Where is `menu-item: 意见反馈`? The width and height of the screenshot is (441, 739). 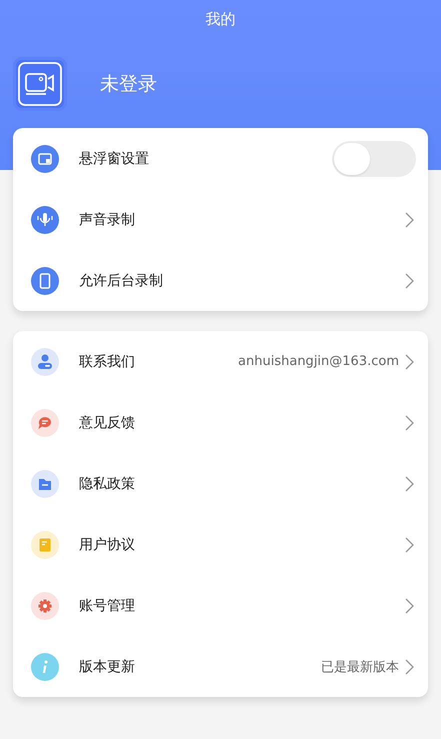 menu-item: 意见反馈 is located at coordinates (220, 422).